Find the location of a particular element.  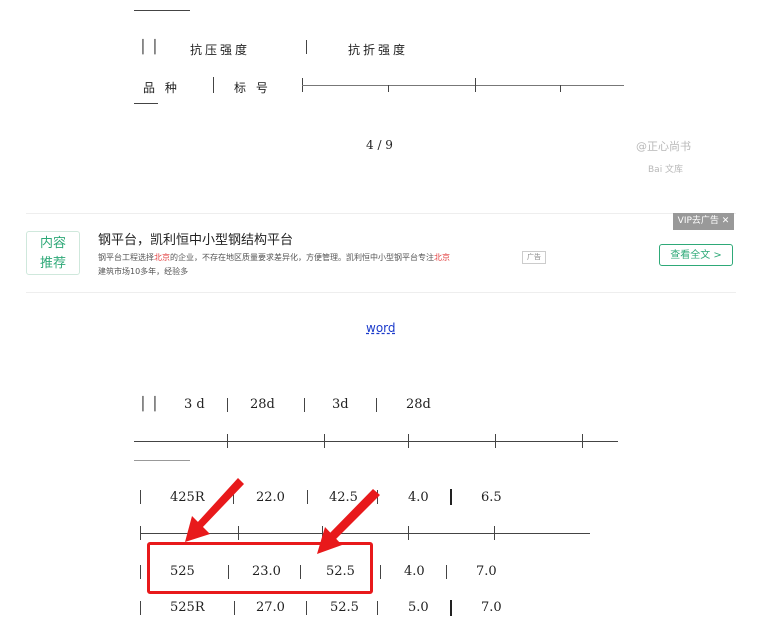

arrow-left-icon is located at coordinates (214, 510).